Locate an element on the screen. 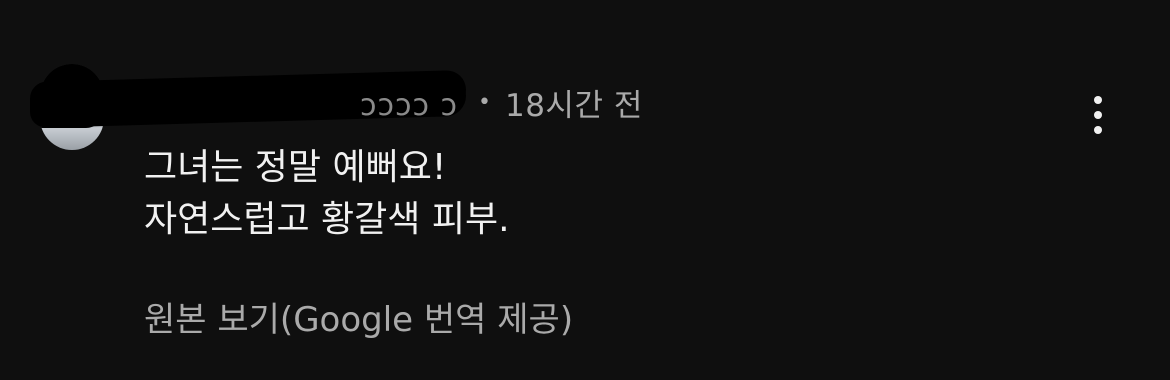 This screenshot has width=1170, height=380. comment-text-line: 자연스럽고 황갈색 피부. is located at coordinates (327, 219).